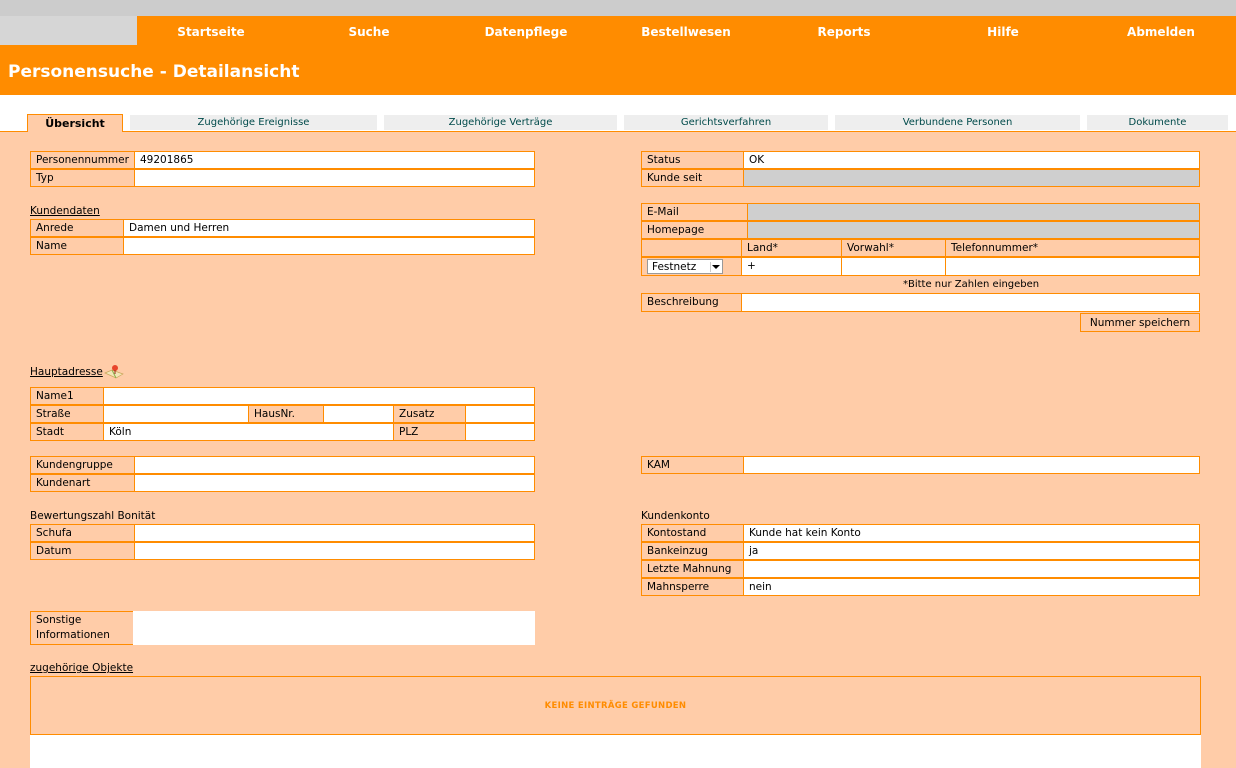 The width and height of the screenshot is (1236, 768). Describe the element at coordinates (957, 122) in the screenshot. I see `tab-verbundene-personen: Verbundene Personen` at that location.